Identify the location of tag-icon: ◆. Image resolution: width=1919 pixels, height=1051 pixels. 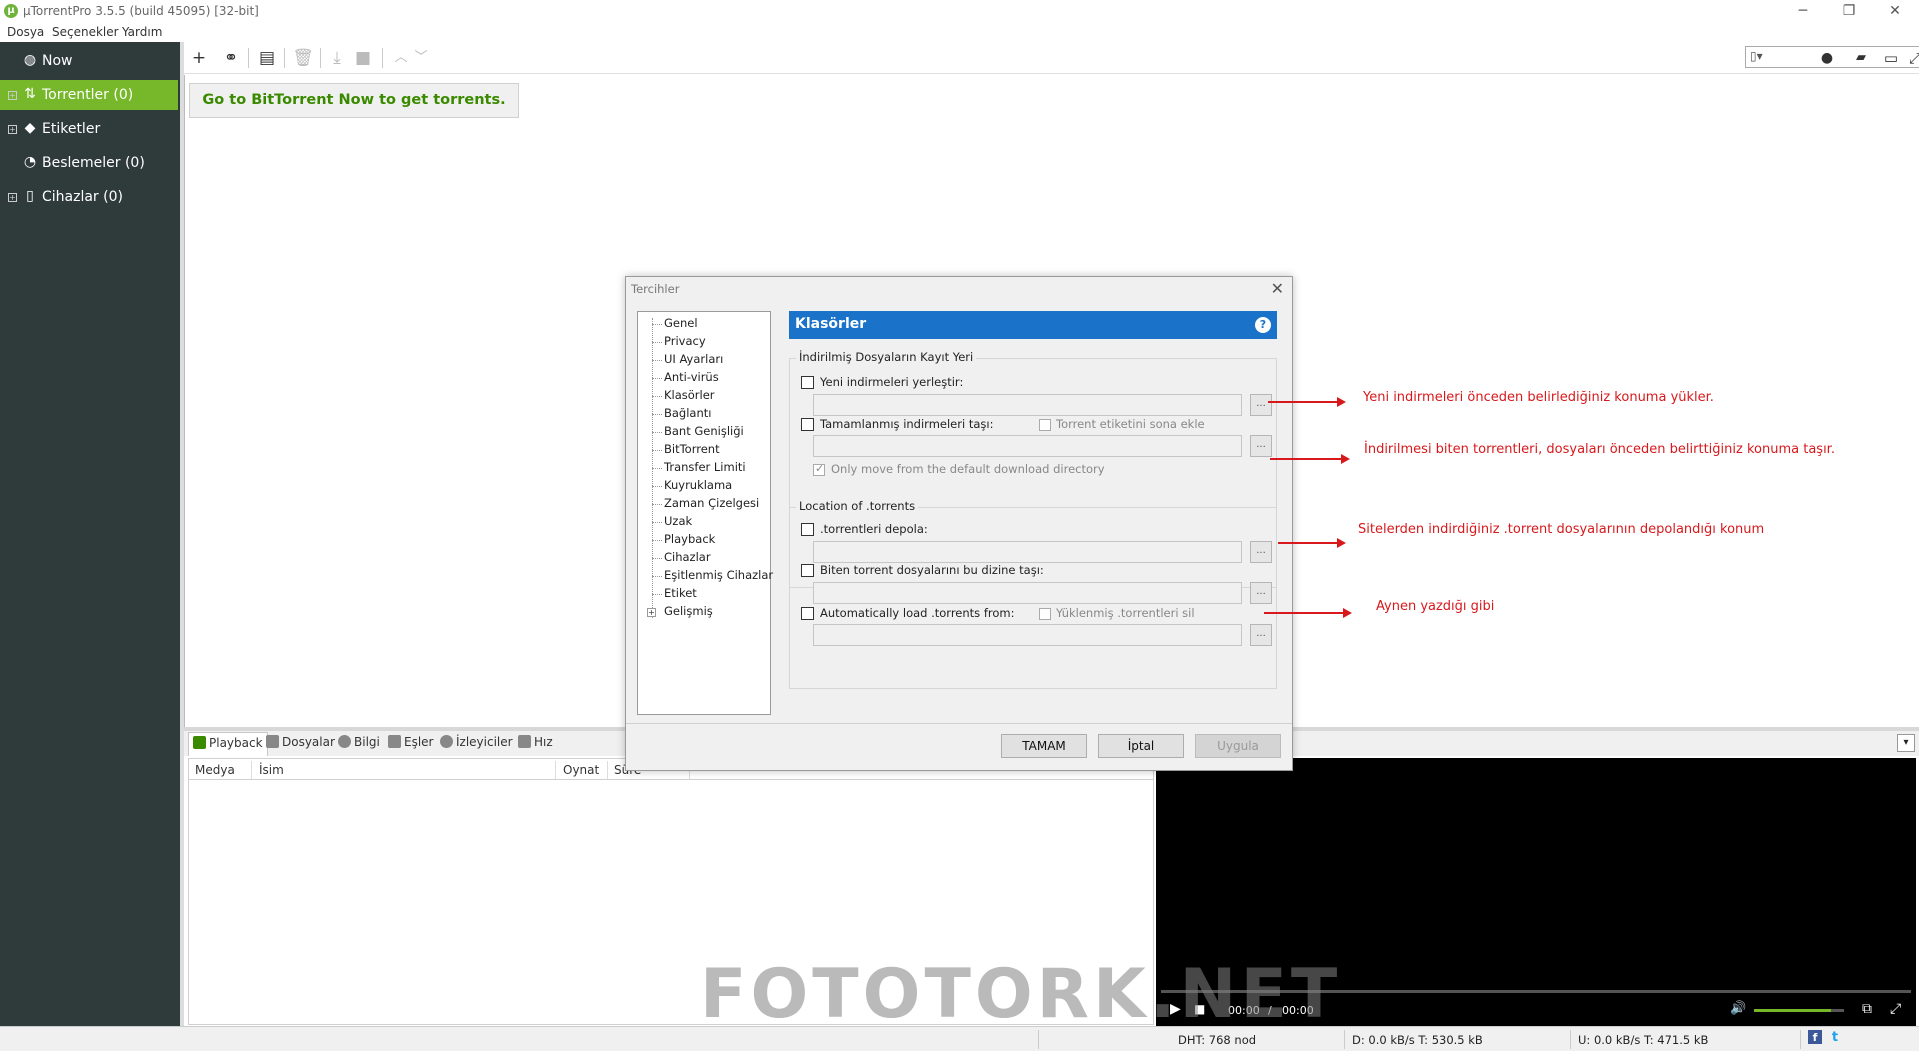
(30, 128).